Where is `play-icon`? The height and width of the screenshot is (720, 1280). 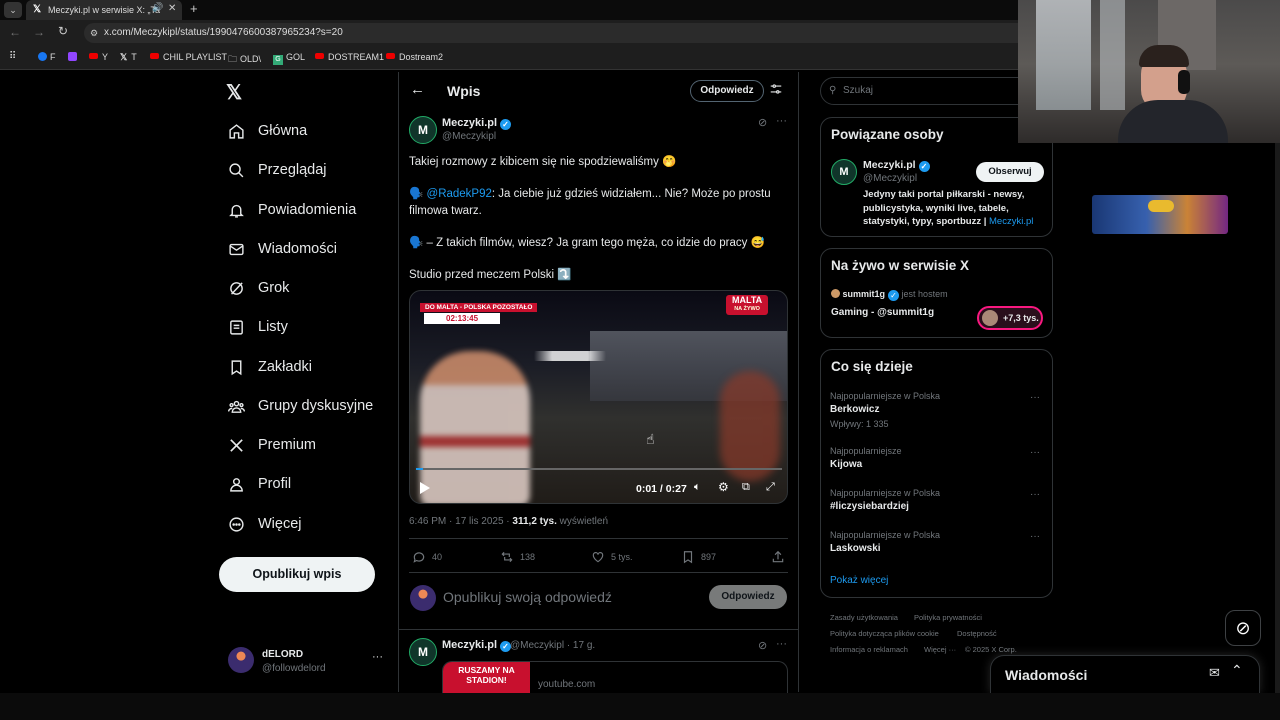 play-icon is located at coordinates (425, 488).